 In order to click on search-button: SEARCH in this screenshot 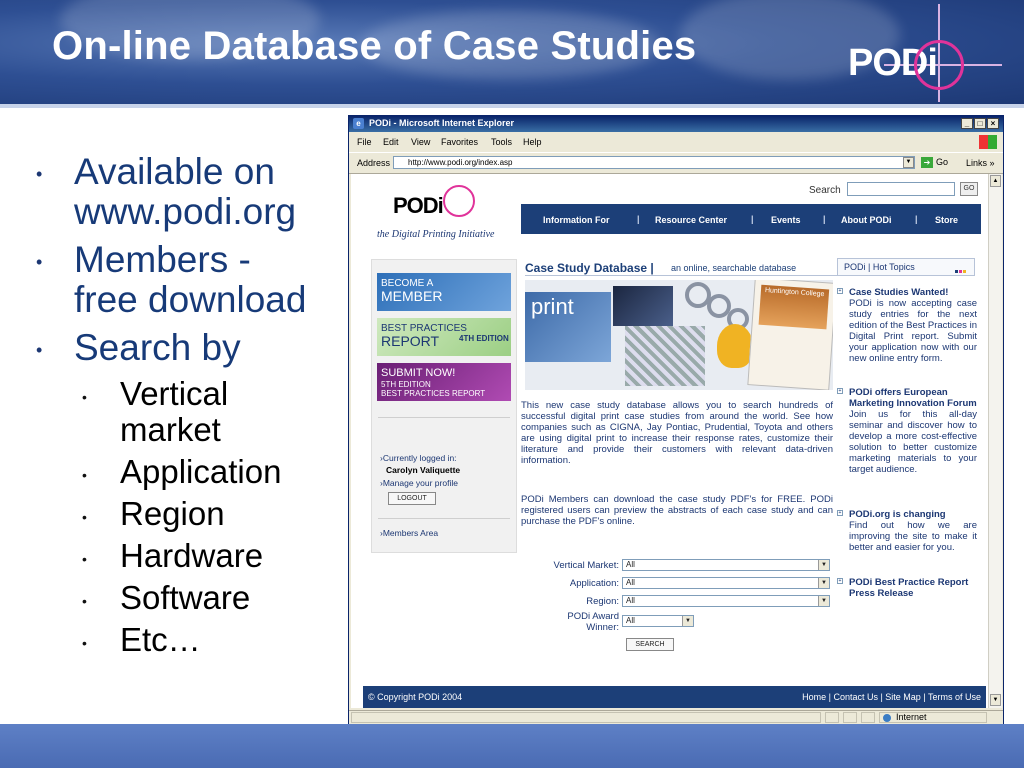, I will do `click(650, 644)`.